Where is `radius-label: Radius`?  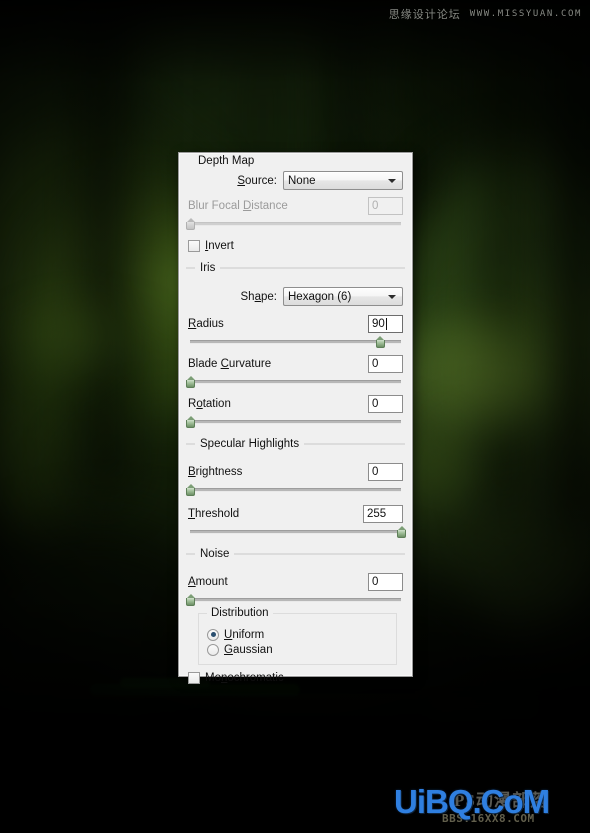 radius-label: Radius is located at coordinates (206, 323).